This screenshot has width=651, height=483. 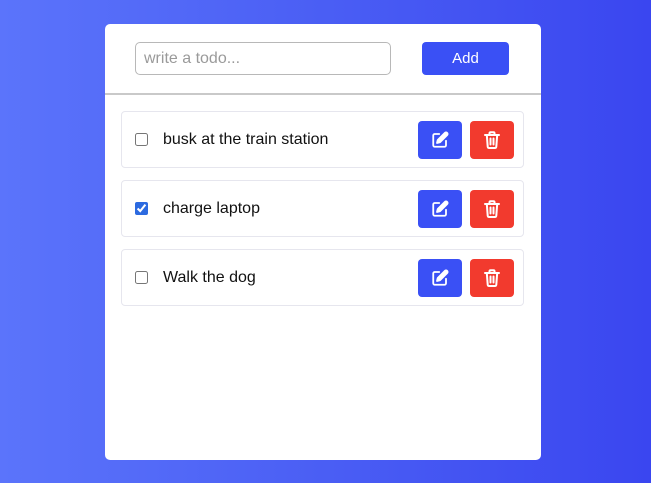 What do you see at coordinates (322, 208) in the screenshot?
I see `todo-item: charge laptop` at bounding box center [322, 208].